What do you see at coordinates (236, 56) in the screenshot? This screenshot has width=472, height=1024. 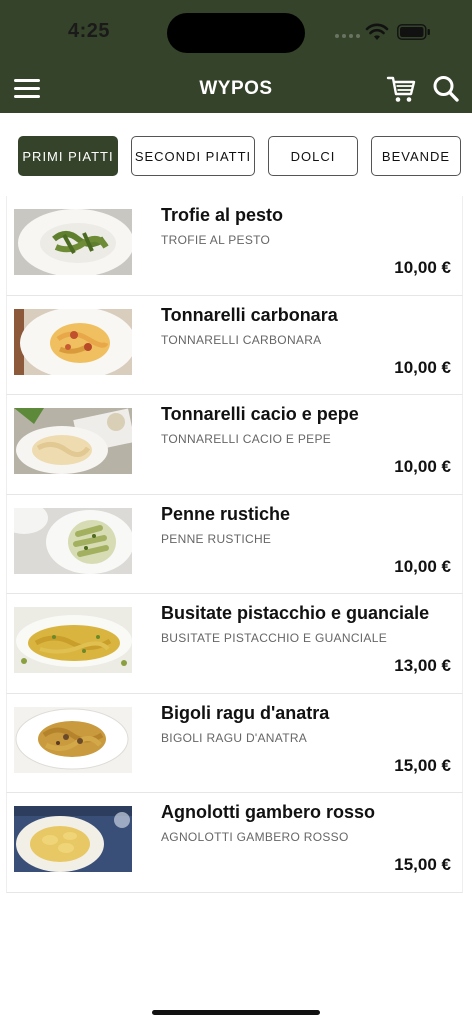 I see `top-bar: 4:25 WYPOS` at bounding box center [236, 56].